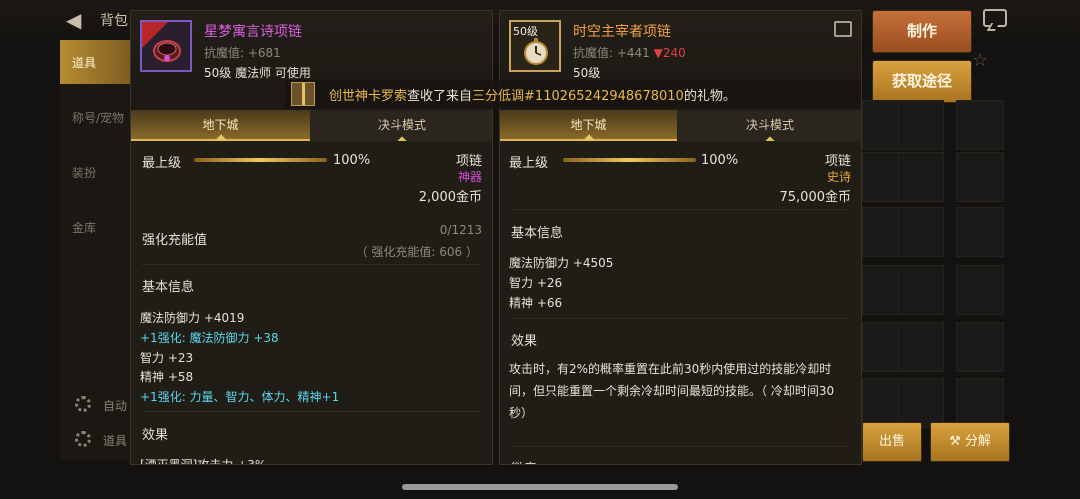 The image size is (1080, 499). I want to click on broadcast-player: 创世神卡罗索, so click(368, 96).